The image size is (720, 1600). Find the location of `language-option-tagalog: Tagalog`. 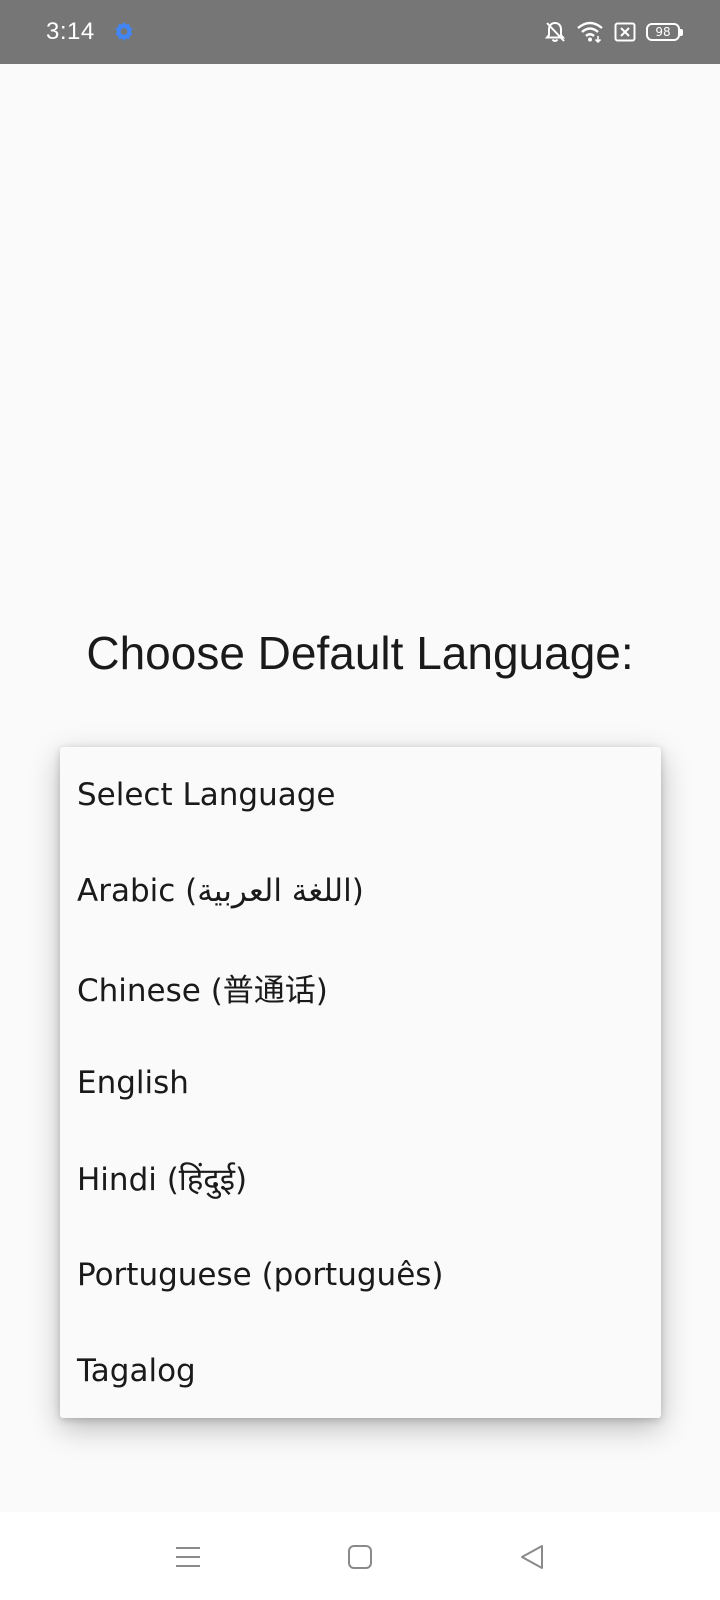

language-option-tagalog: Tagalog is located at coordinates (360, 1371).